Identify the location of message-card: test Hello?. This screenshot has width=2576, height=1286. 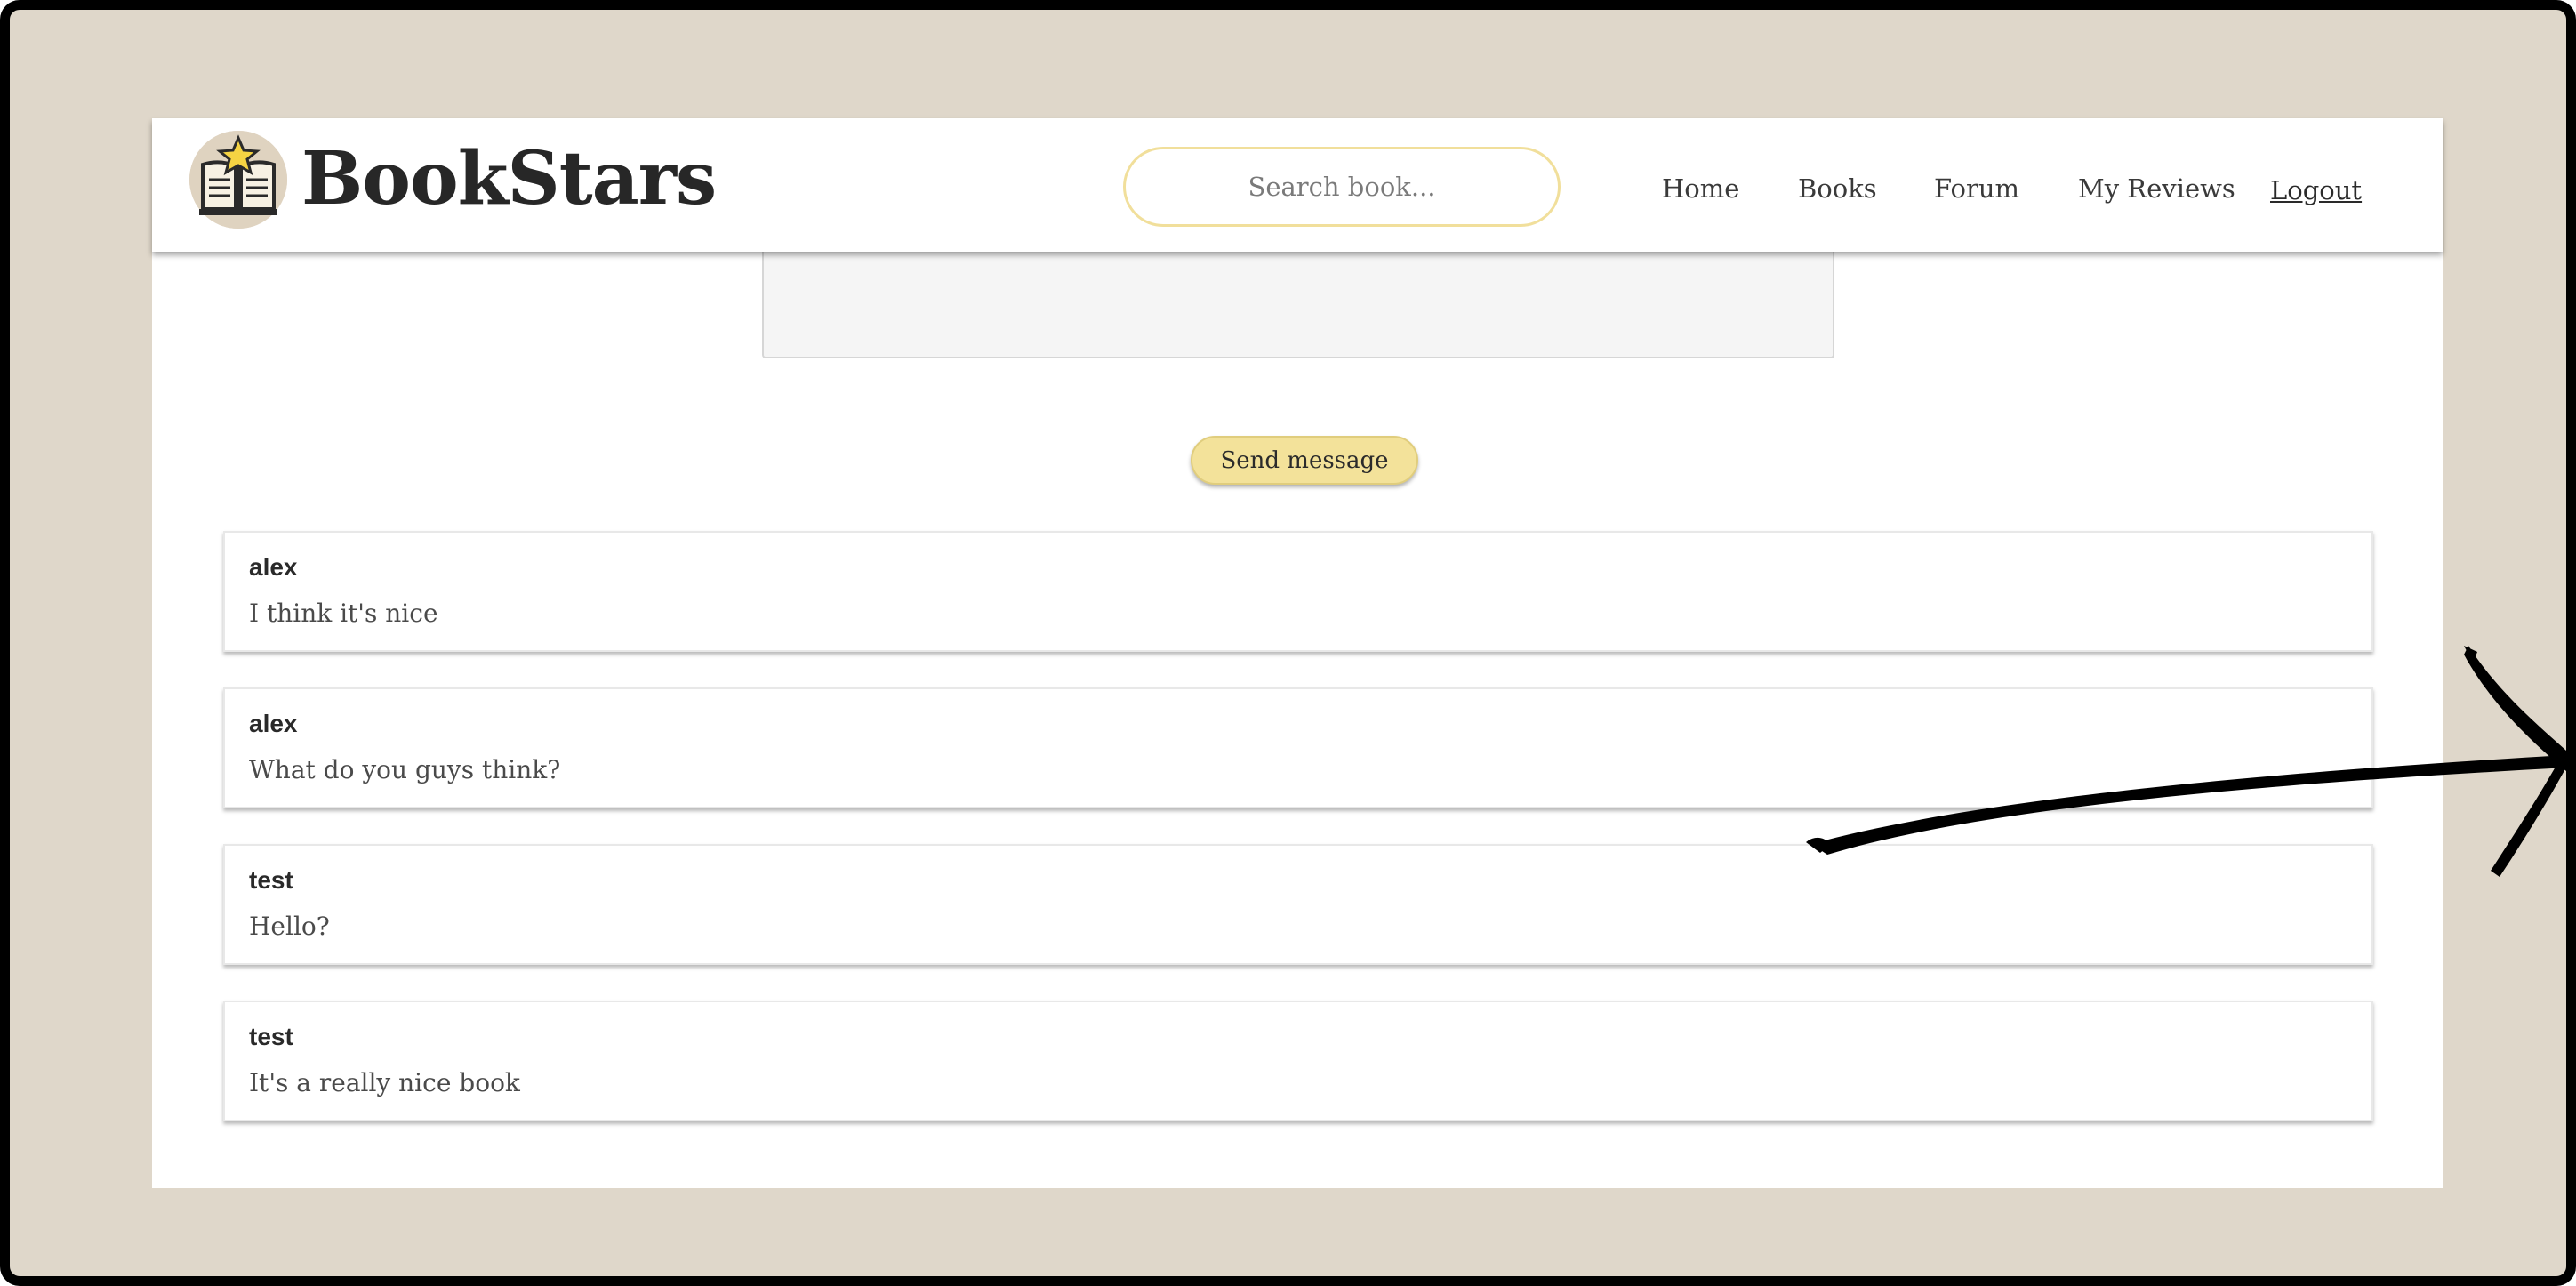
(1298, 904).